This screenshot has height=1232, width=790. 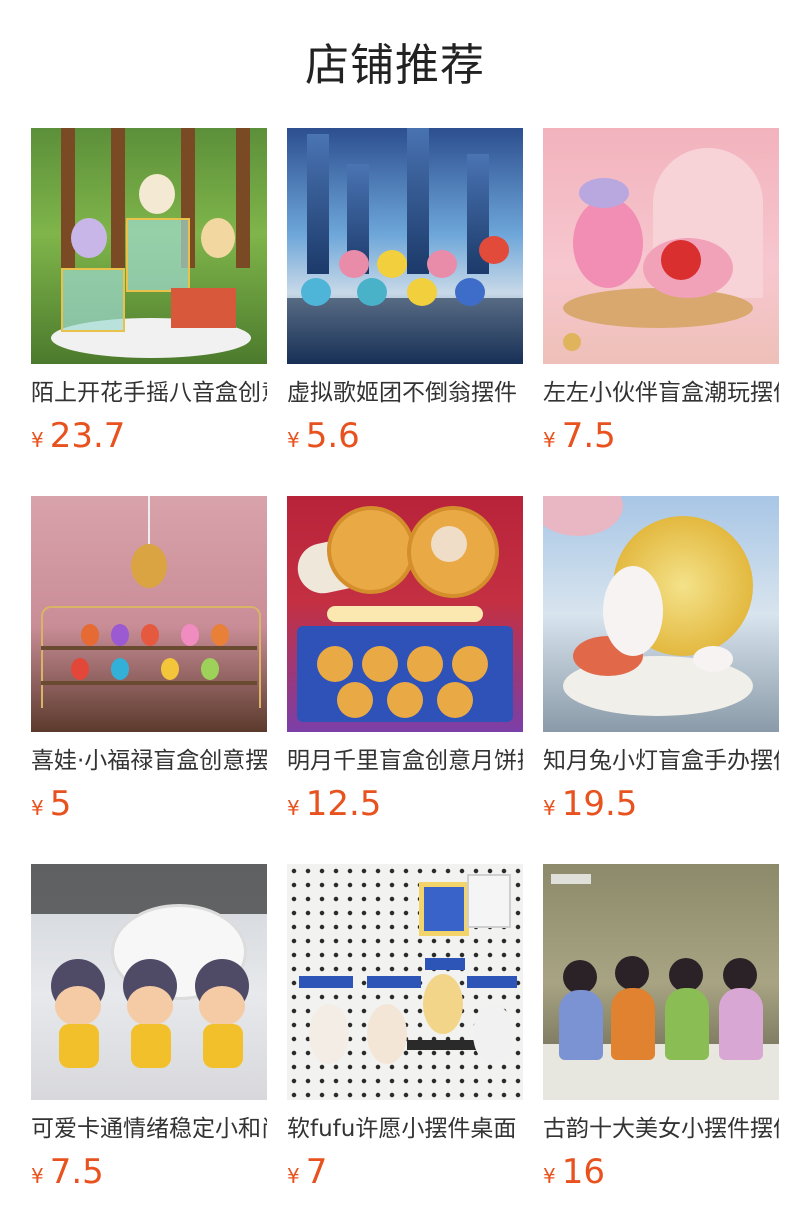 What do you see at coordinates (583, 1172) in the screenshot?
I see `price-value: 16` at bounding box center [583, 1172].